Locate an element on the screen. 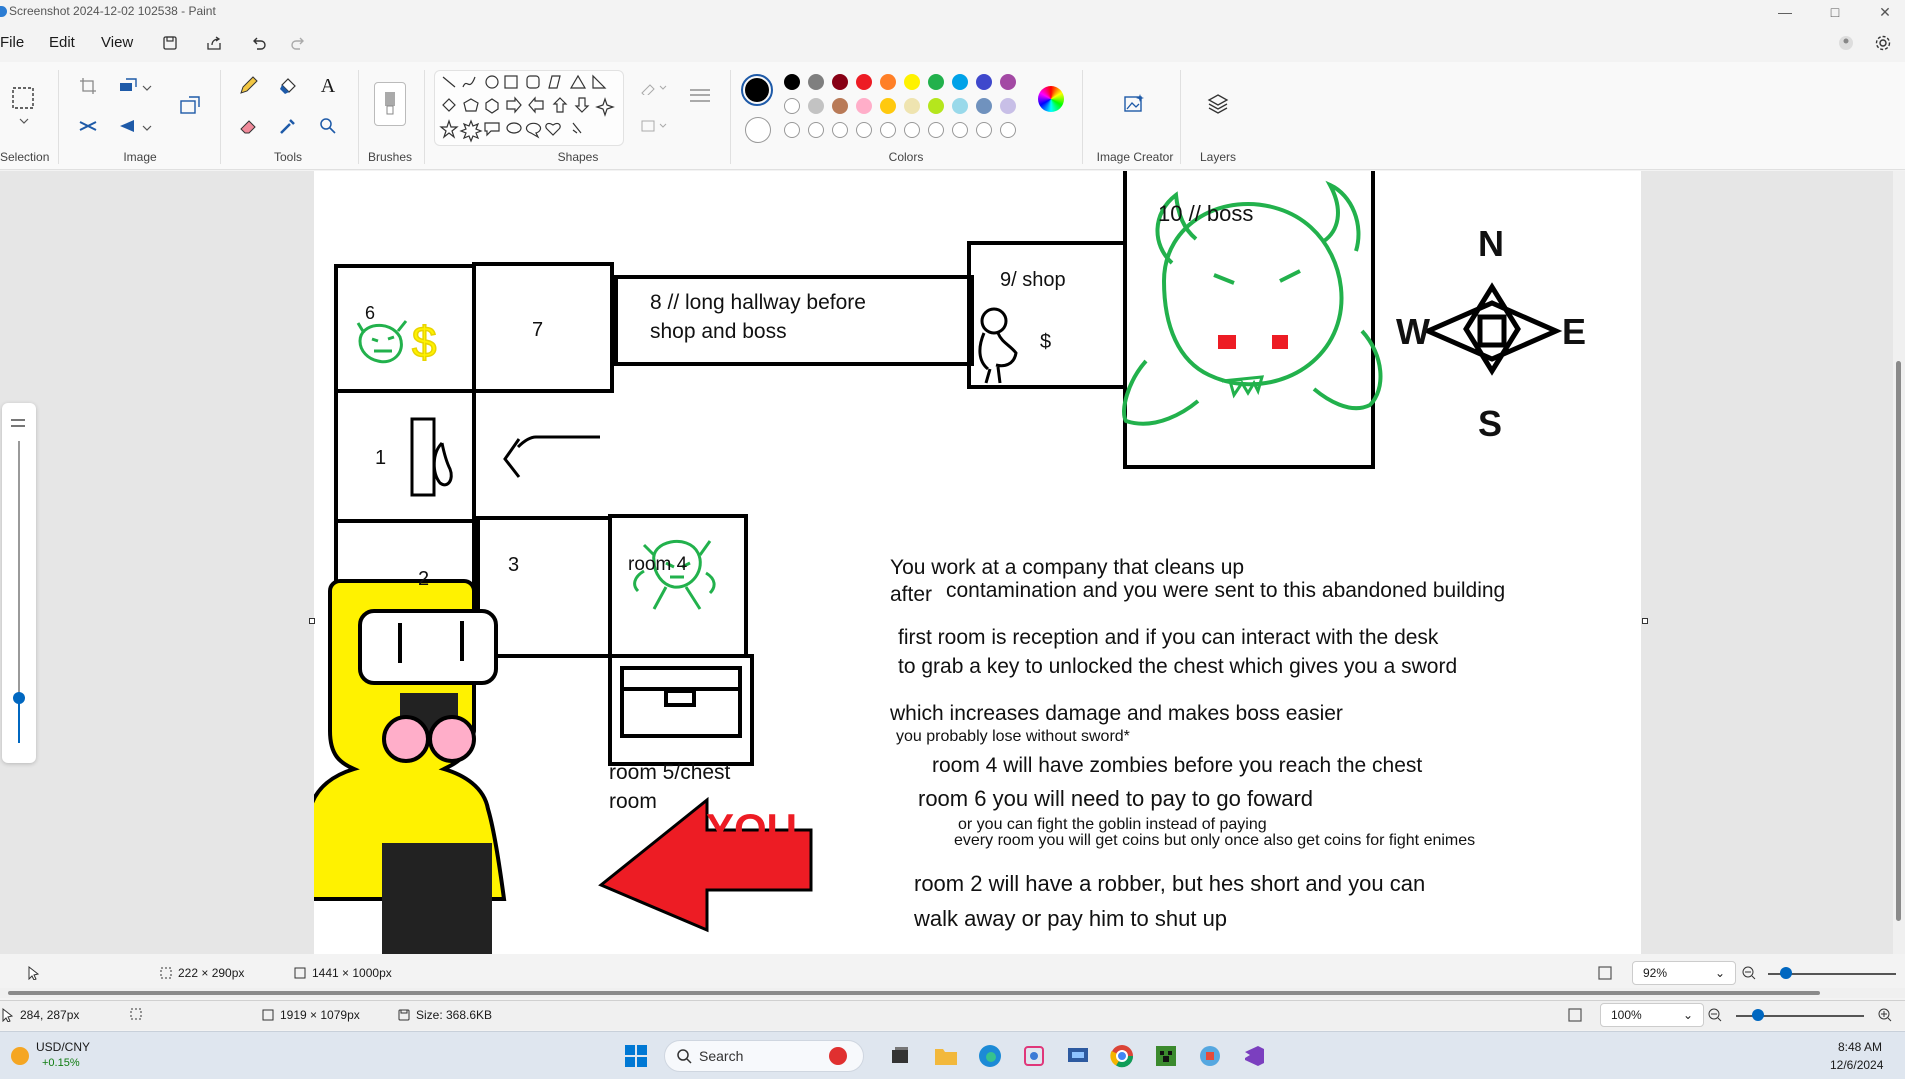 The width and height of the screenshot is (1905, 1079). settings-gear-icon is located at coordinates (1883, 43).